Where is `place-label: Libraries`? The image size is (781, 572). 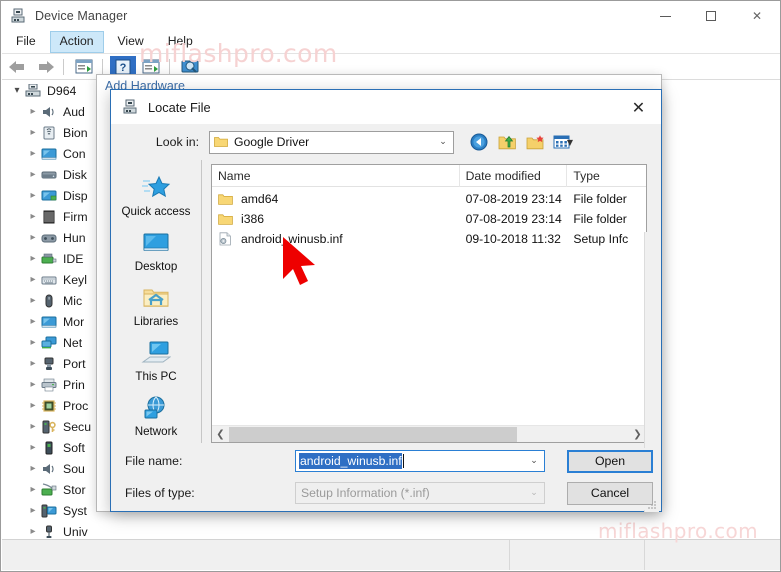
place-label: Libraries is located at coordinates (156, 321).